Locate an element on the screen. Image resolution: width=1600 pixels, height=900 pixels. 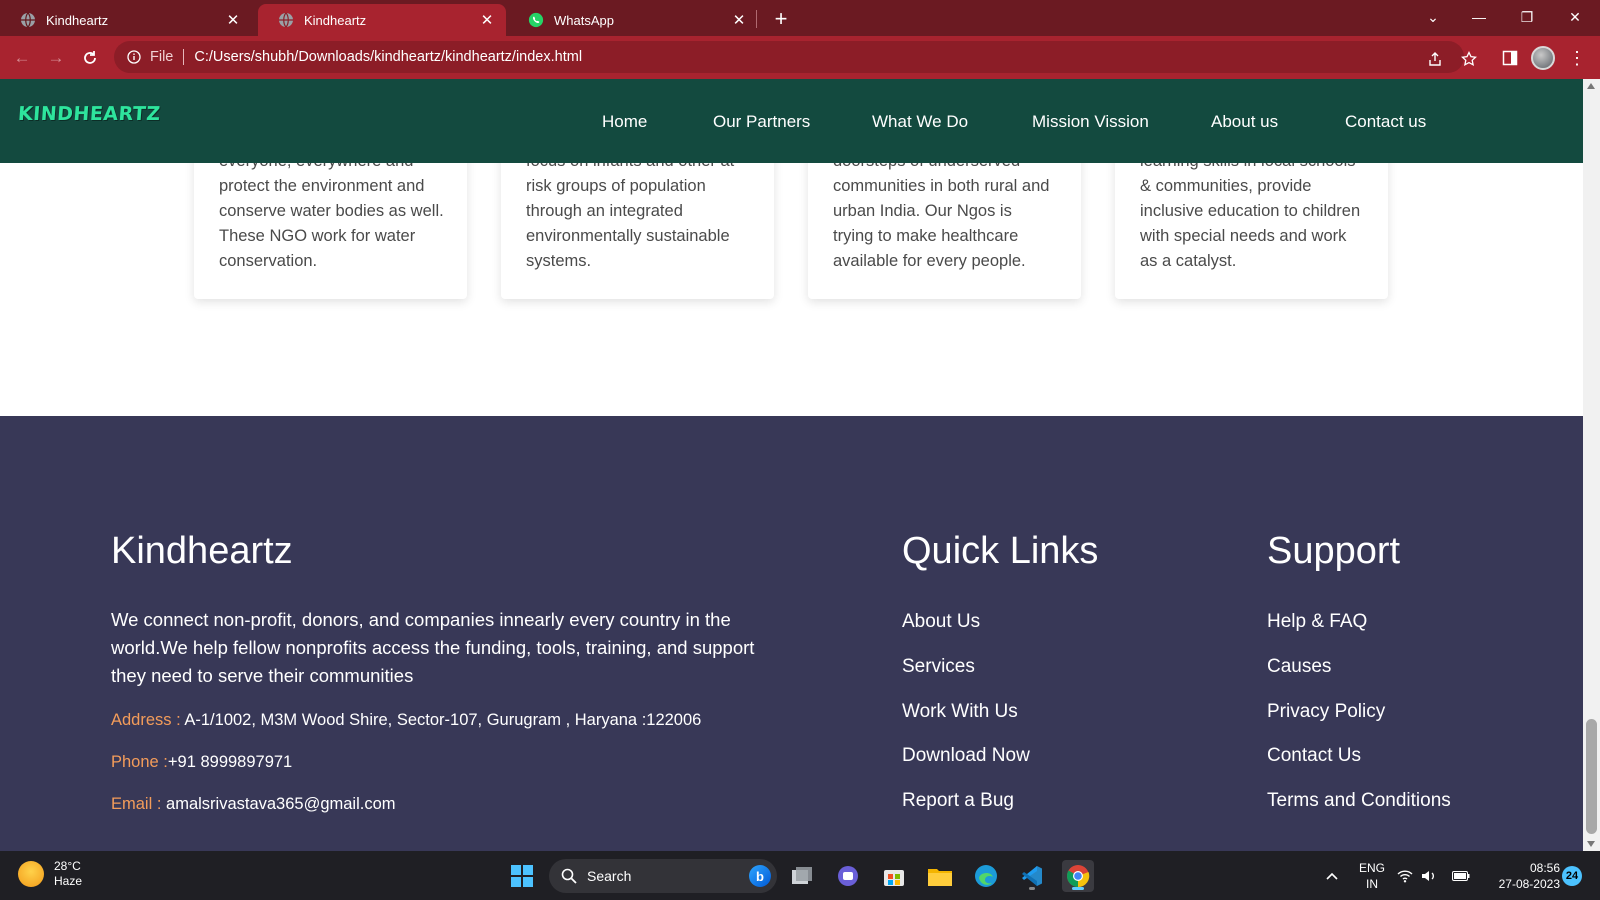
footer-link-contact-us: Contact Us is located at coordinates (1314, 756).